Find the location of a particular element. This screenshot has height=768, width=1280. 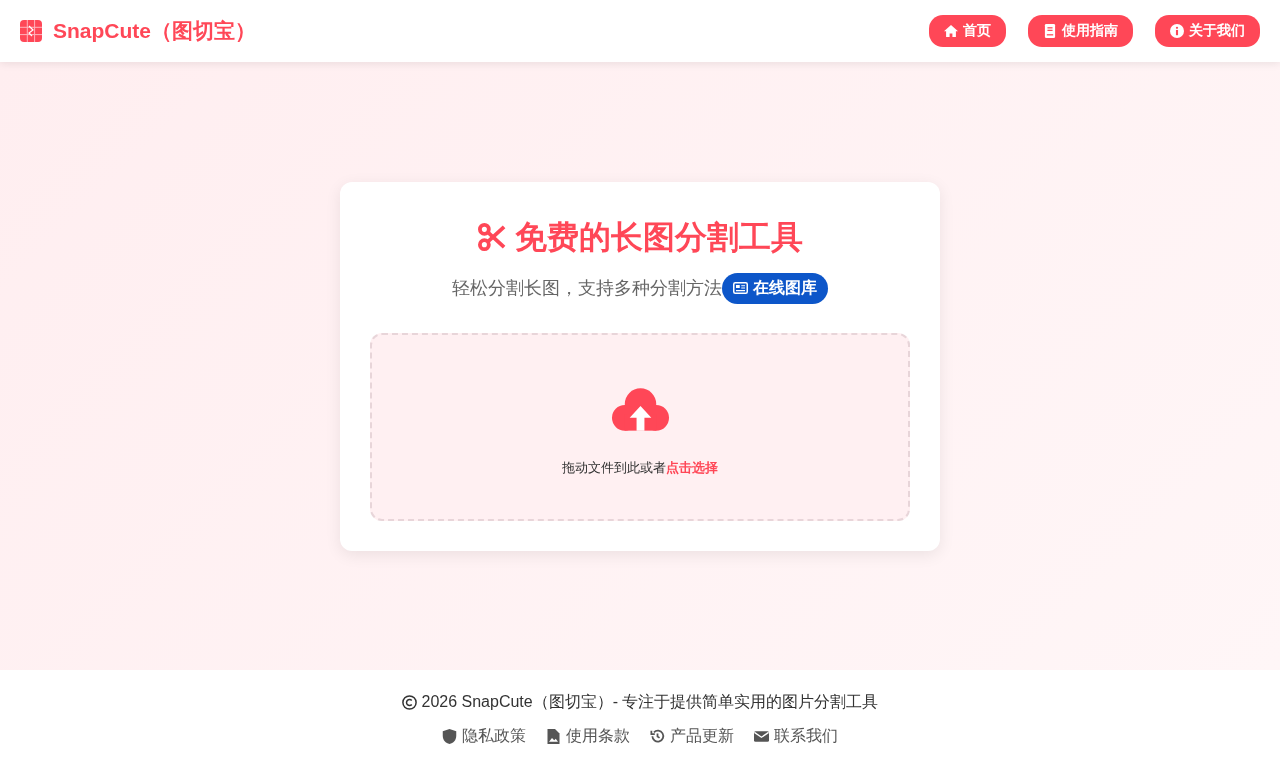

info-icon is located at coordinates (1177, 31).